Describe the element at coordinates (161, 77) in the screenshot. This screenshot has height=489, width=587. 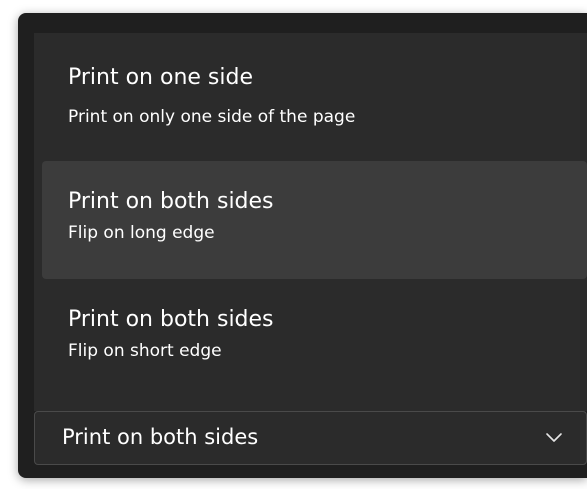
I see `menu-item-title: Print on one side` at that location.